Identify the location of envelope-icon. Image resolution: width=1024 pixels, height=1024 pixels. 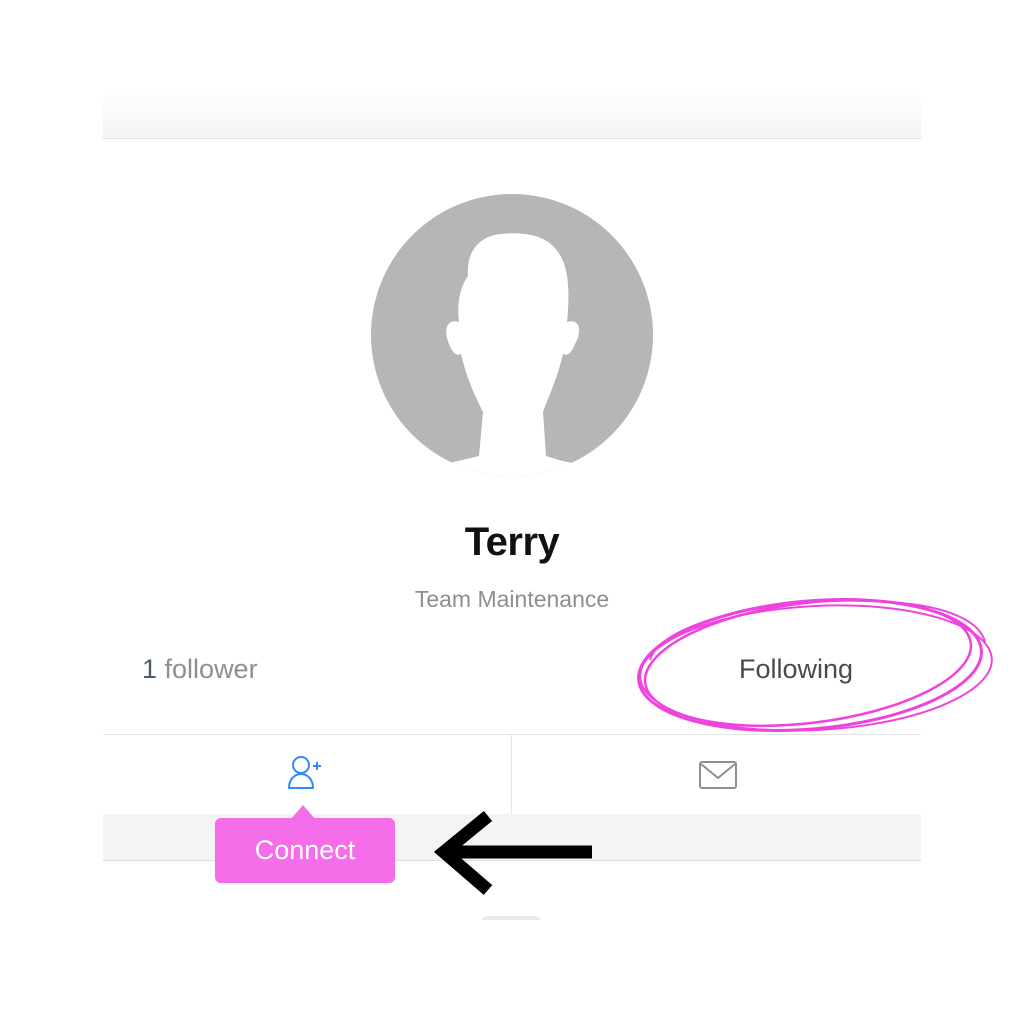
(718, 775).